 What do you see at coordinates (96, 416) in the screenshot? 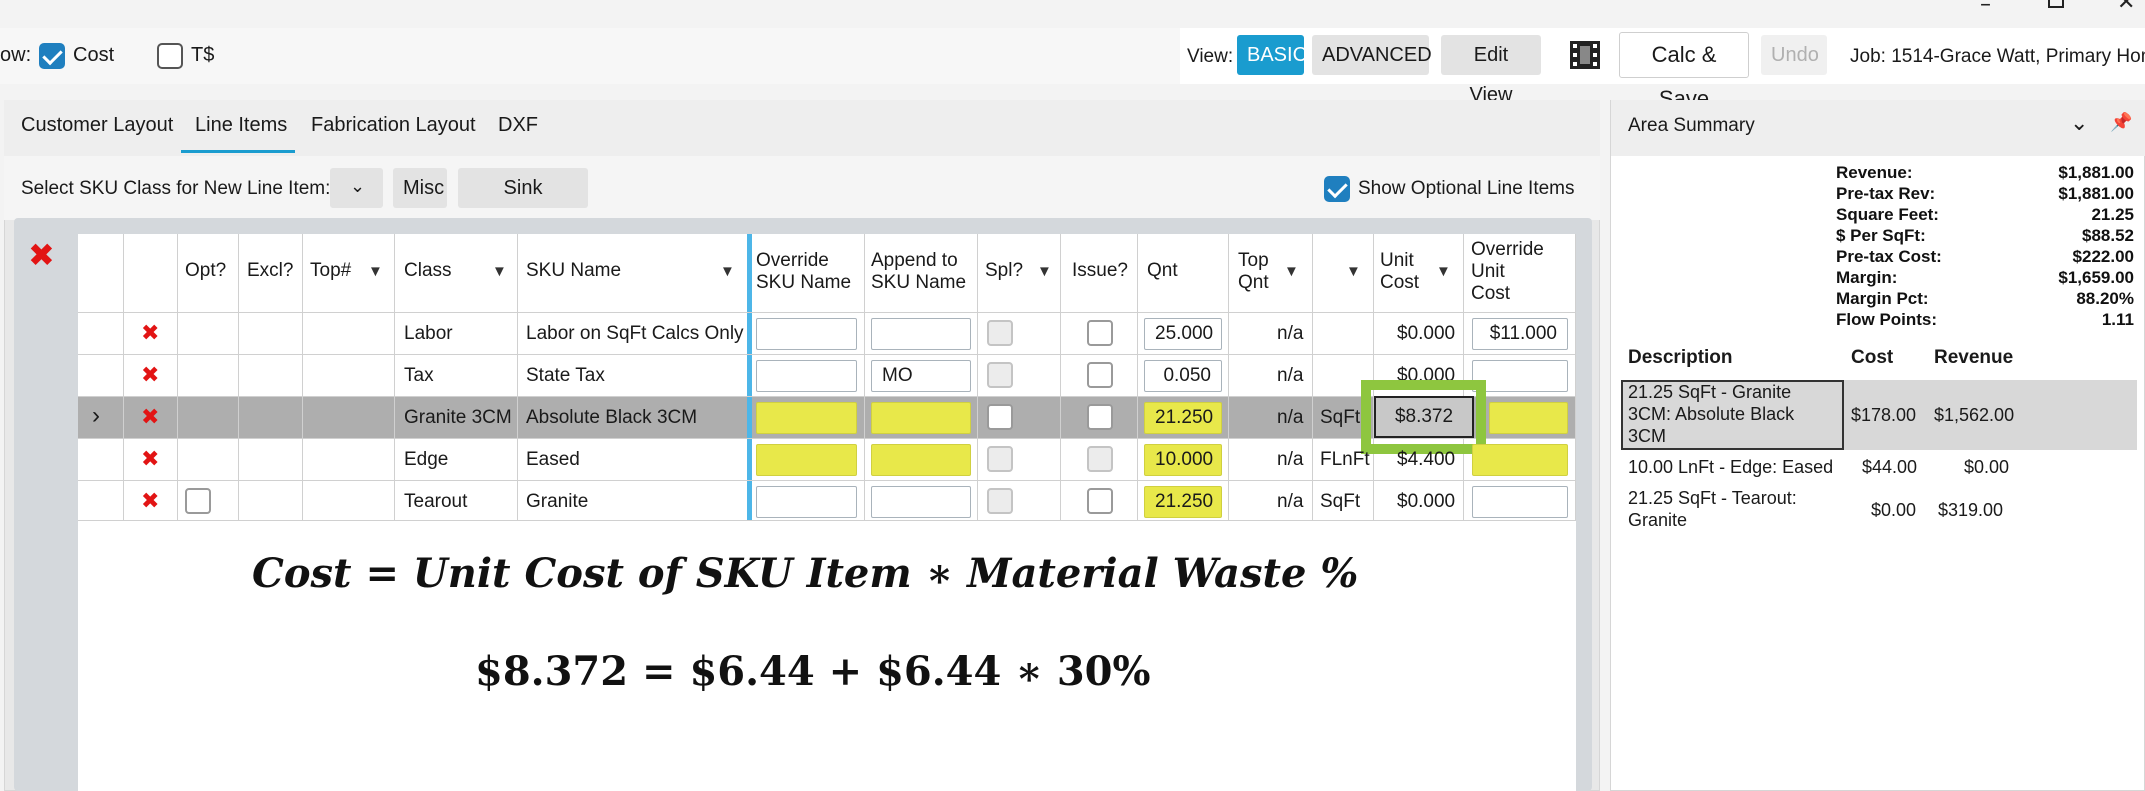
I see `row-expander-icon: ›` at bounding box center [96, 416].